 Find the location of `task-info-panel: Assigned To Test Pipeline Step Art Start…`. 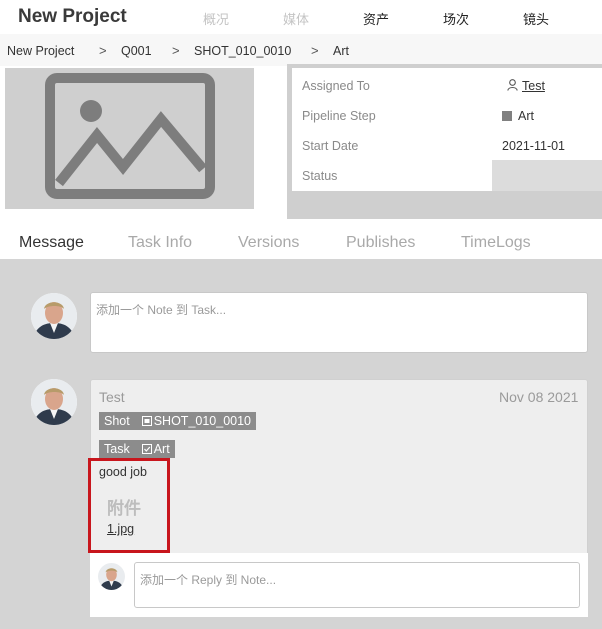

task-info-panel: Assigned To Test Pipeline Step Art Start… is located at coordinates (447, 129).